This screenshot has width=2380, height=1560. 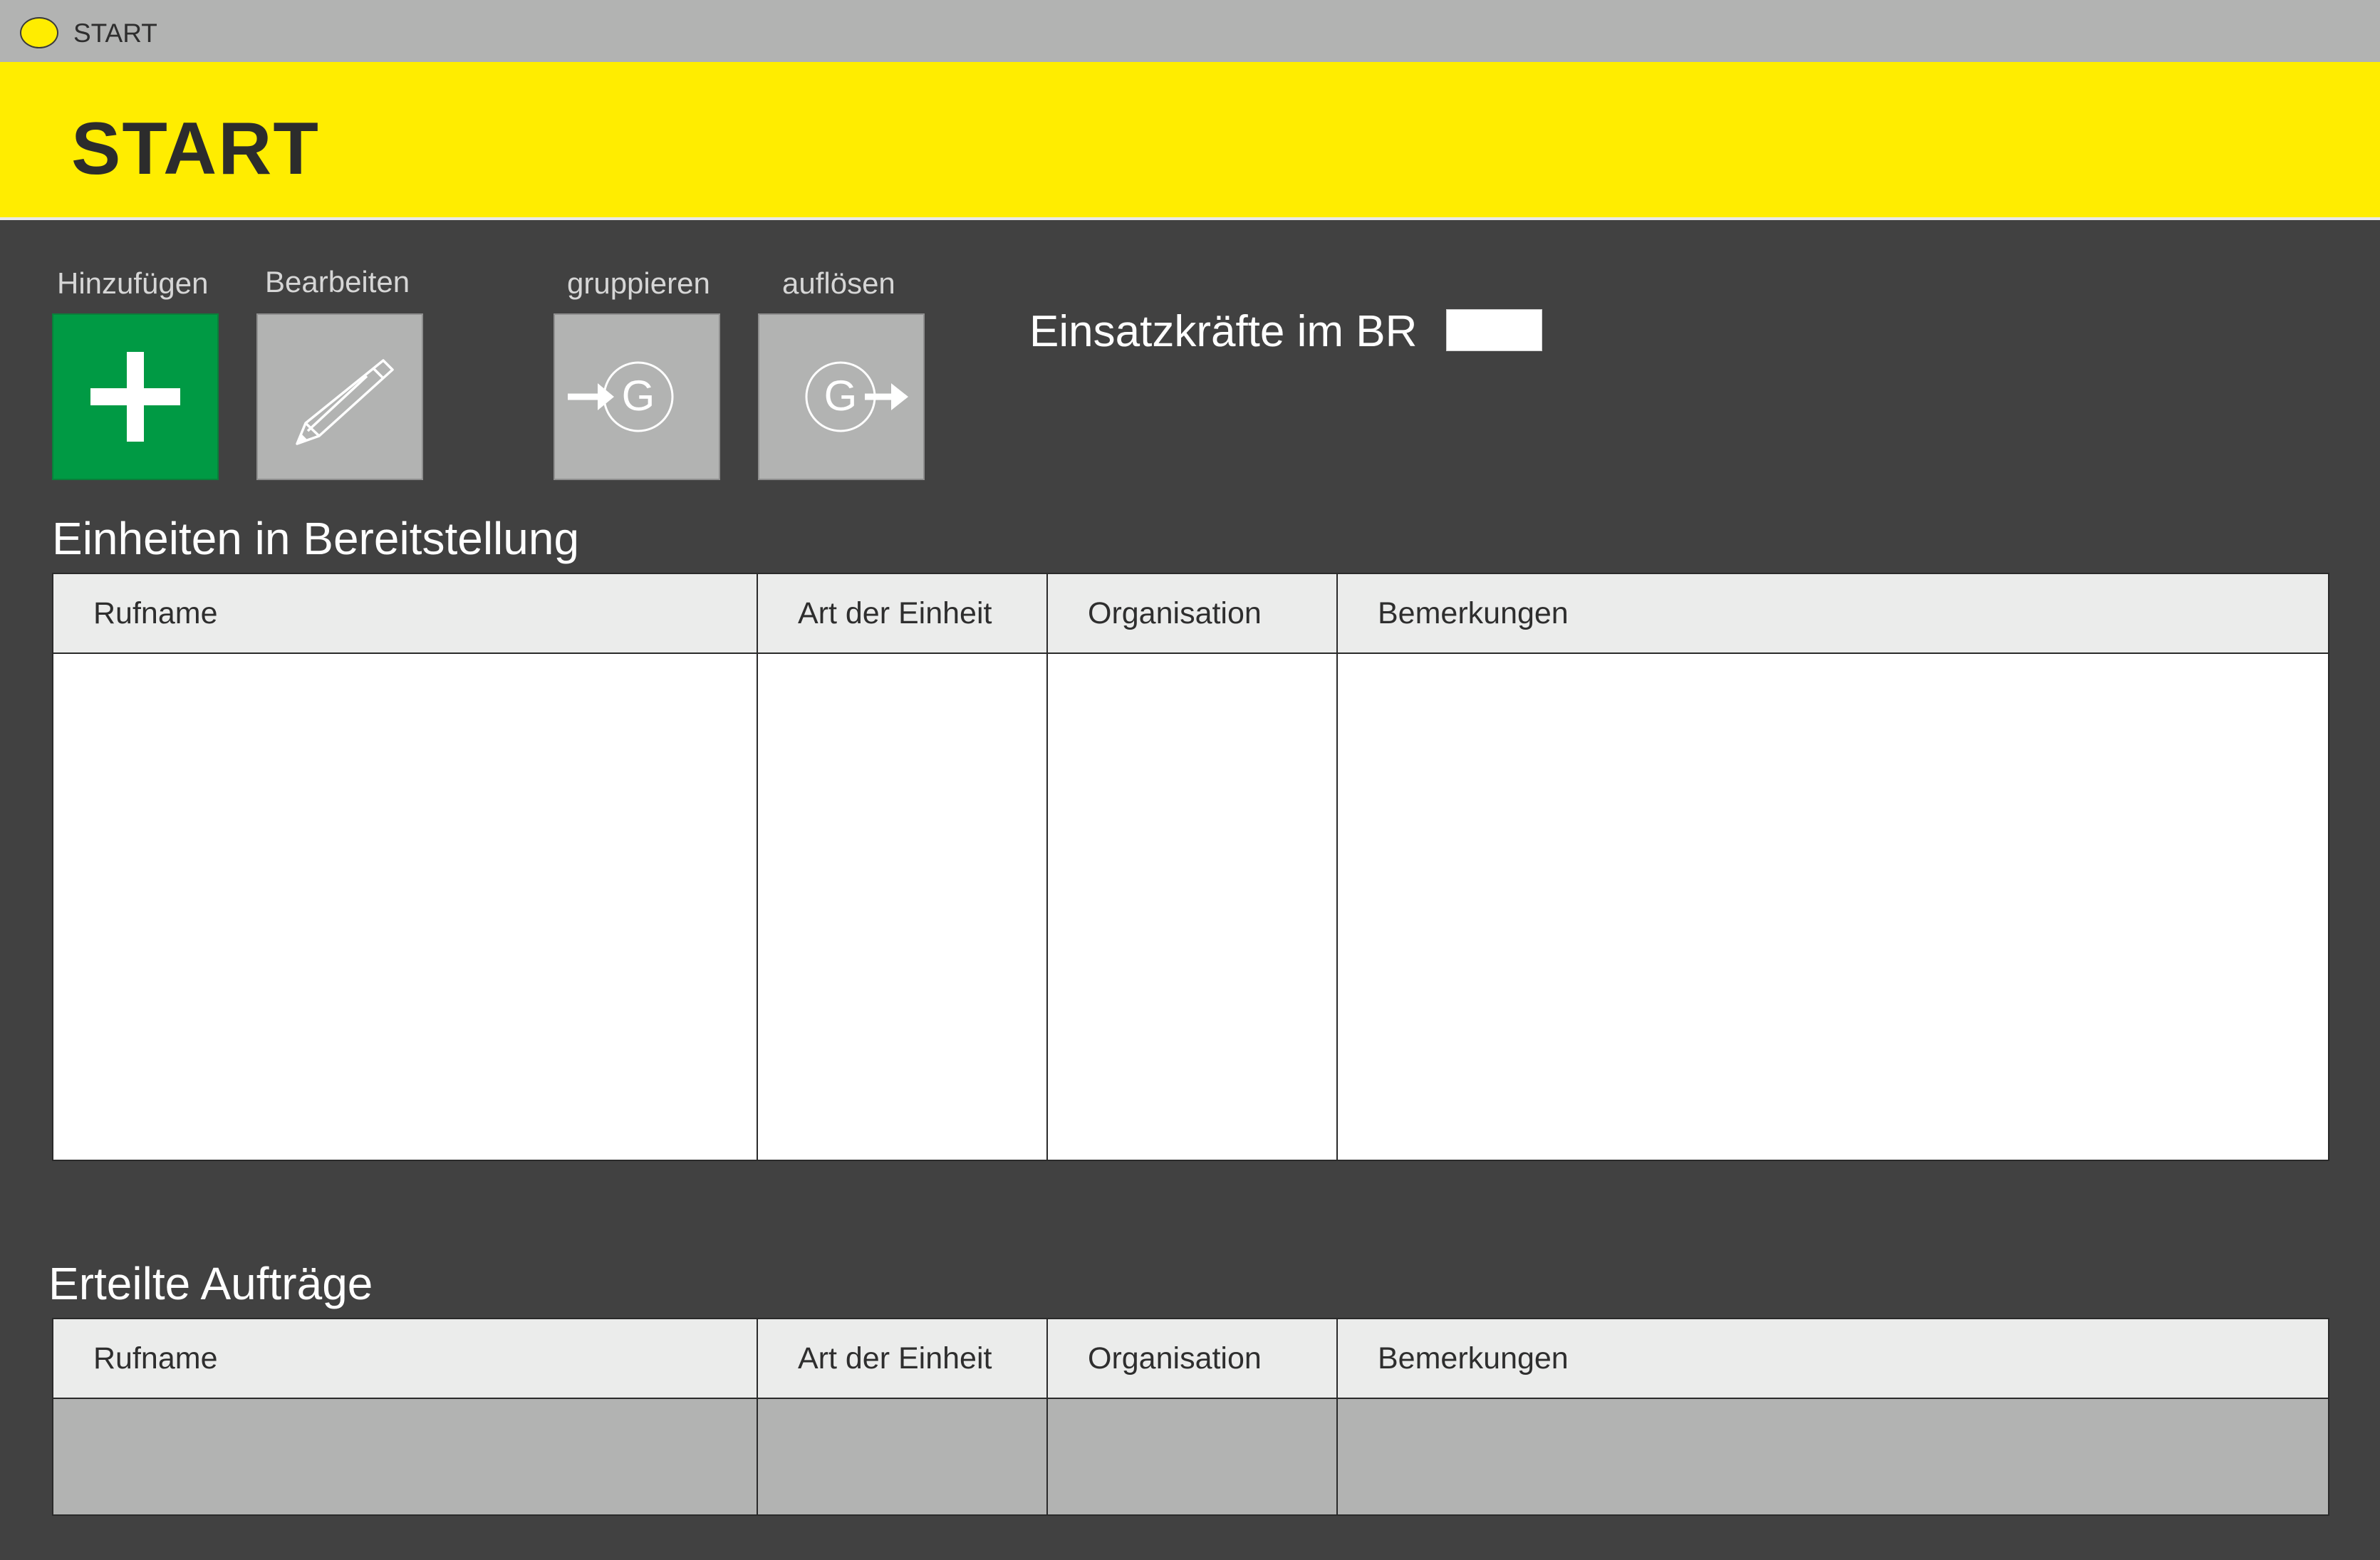 I want to click on add-button, so click(x=135, y=396).